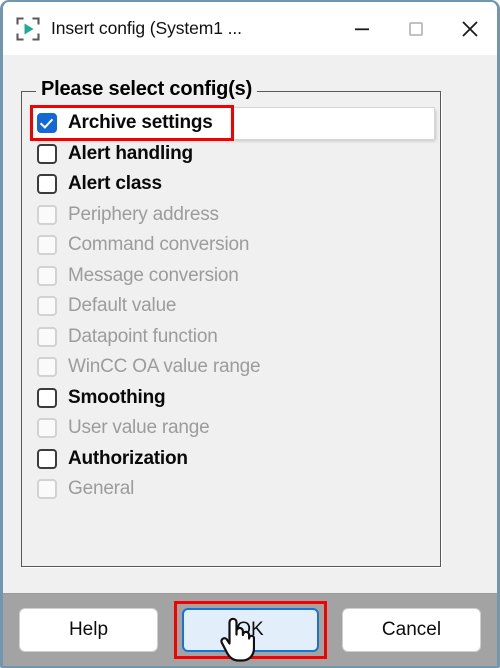  I want to click on cancel-button-label: Cancel, so click(411, 629).